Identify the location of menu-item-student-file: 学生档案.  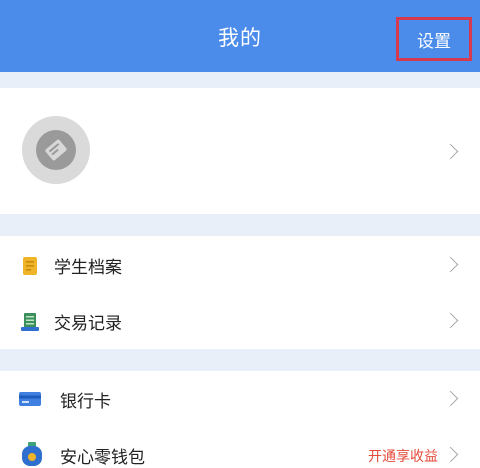
(240, 265).